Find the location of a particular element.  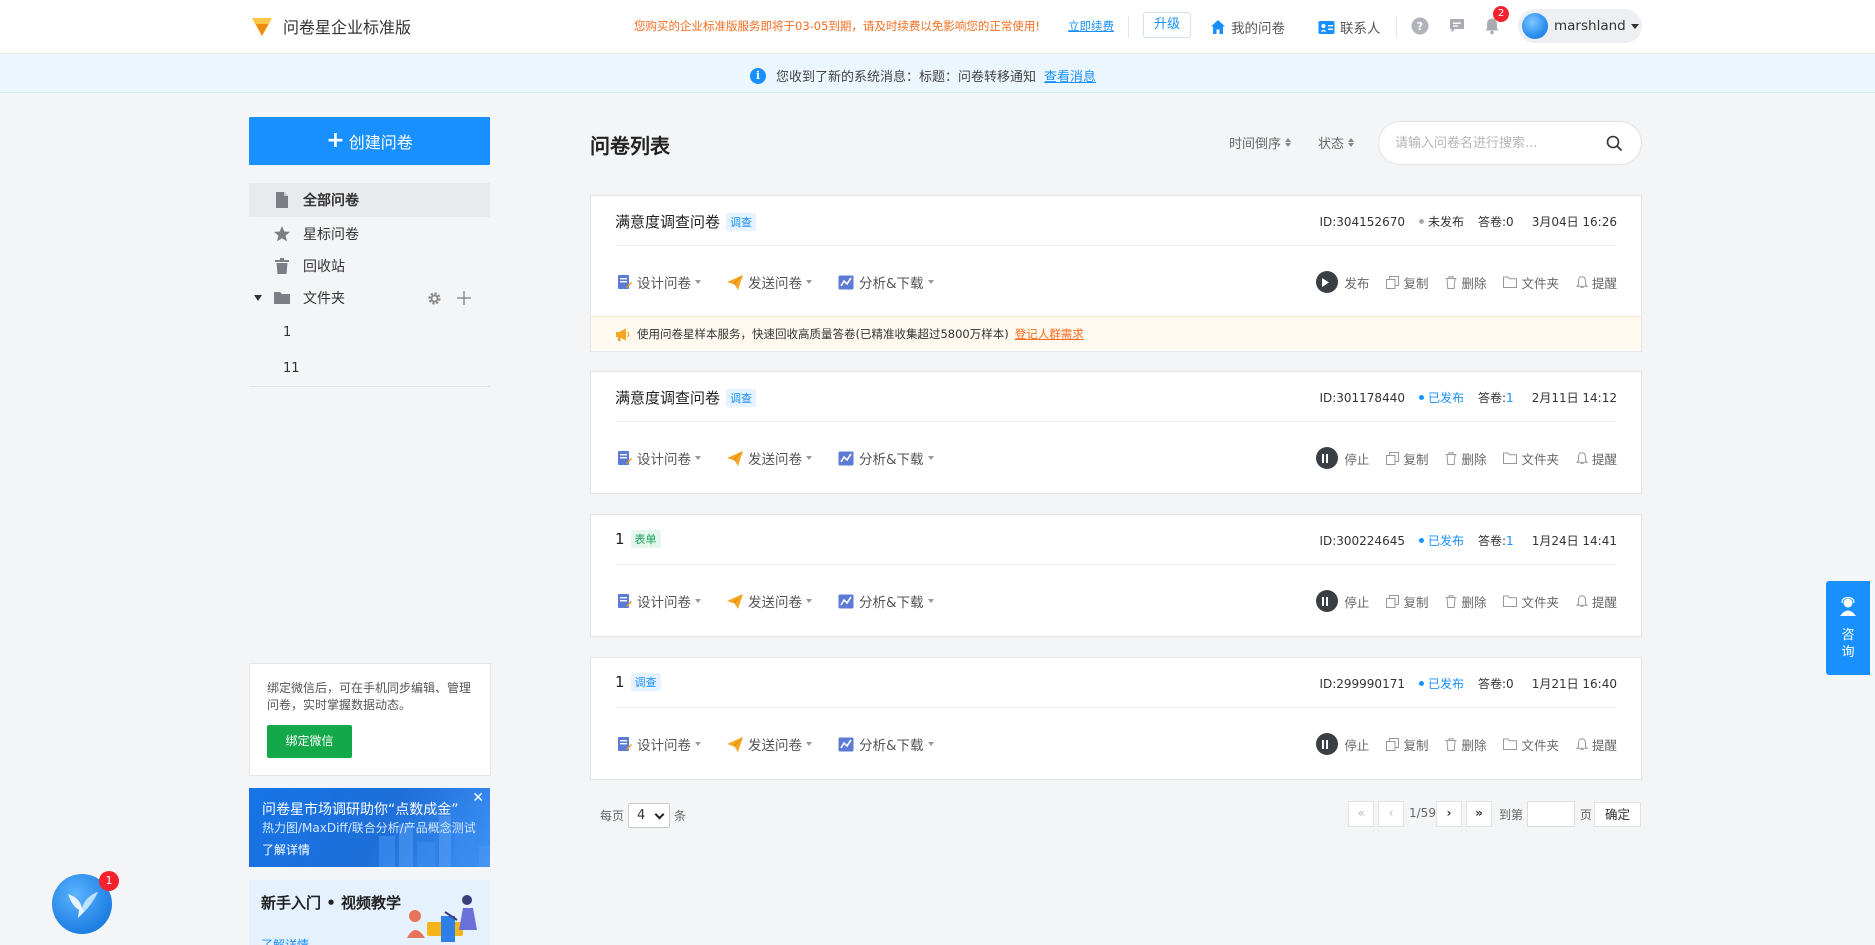

caret-down-icon is located at coordinates (1634, 26).